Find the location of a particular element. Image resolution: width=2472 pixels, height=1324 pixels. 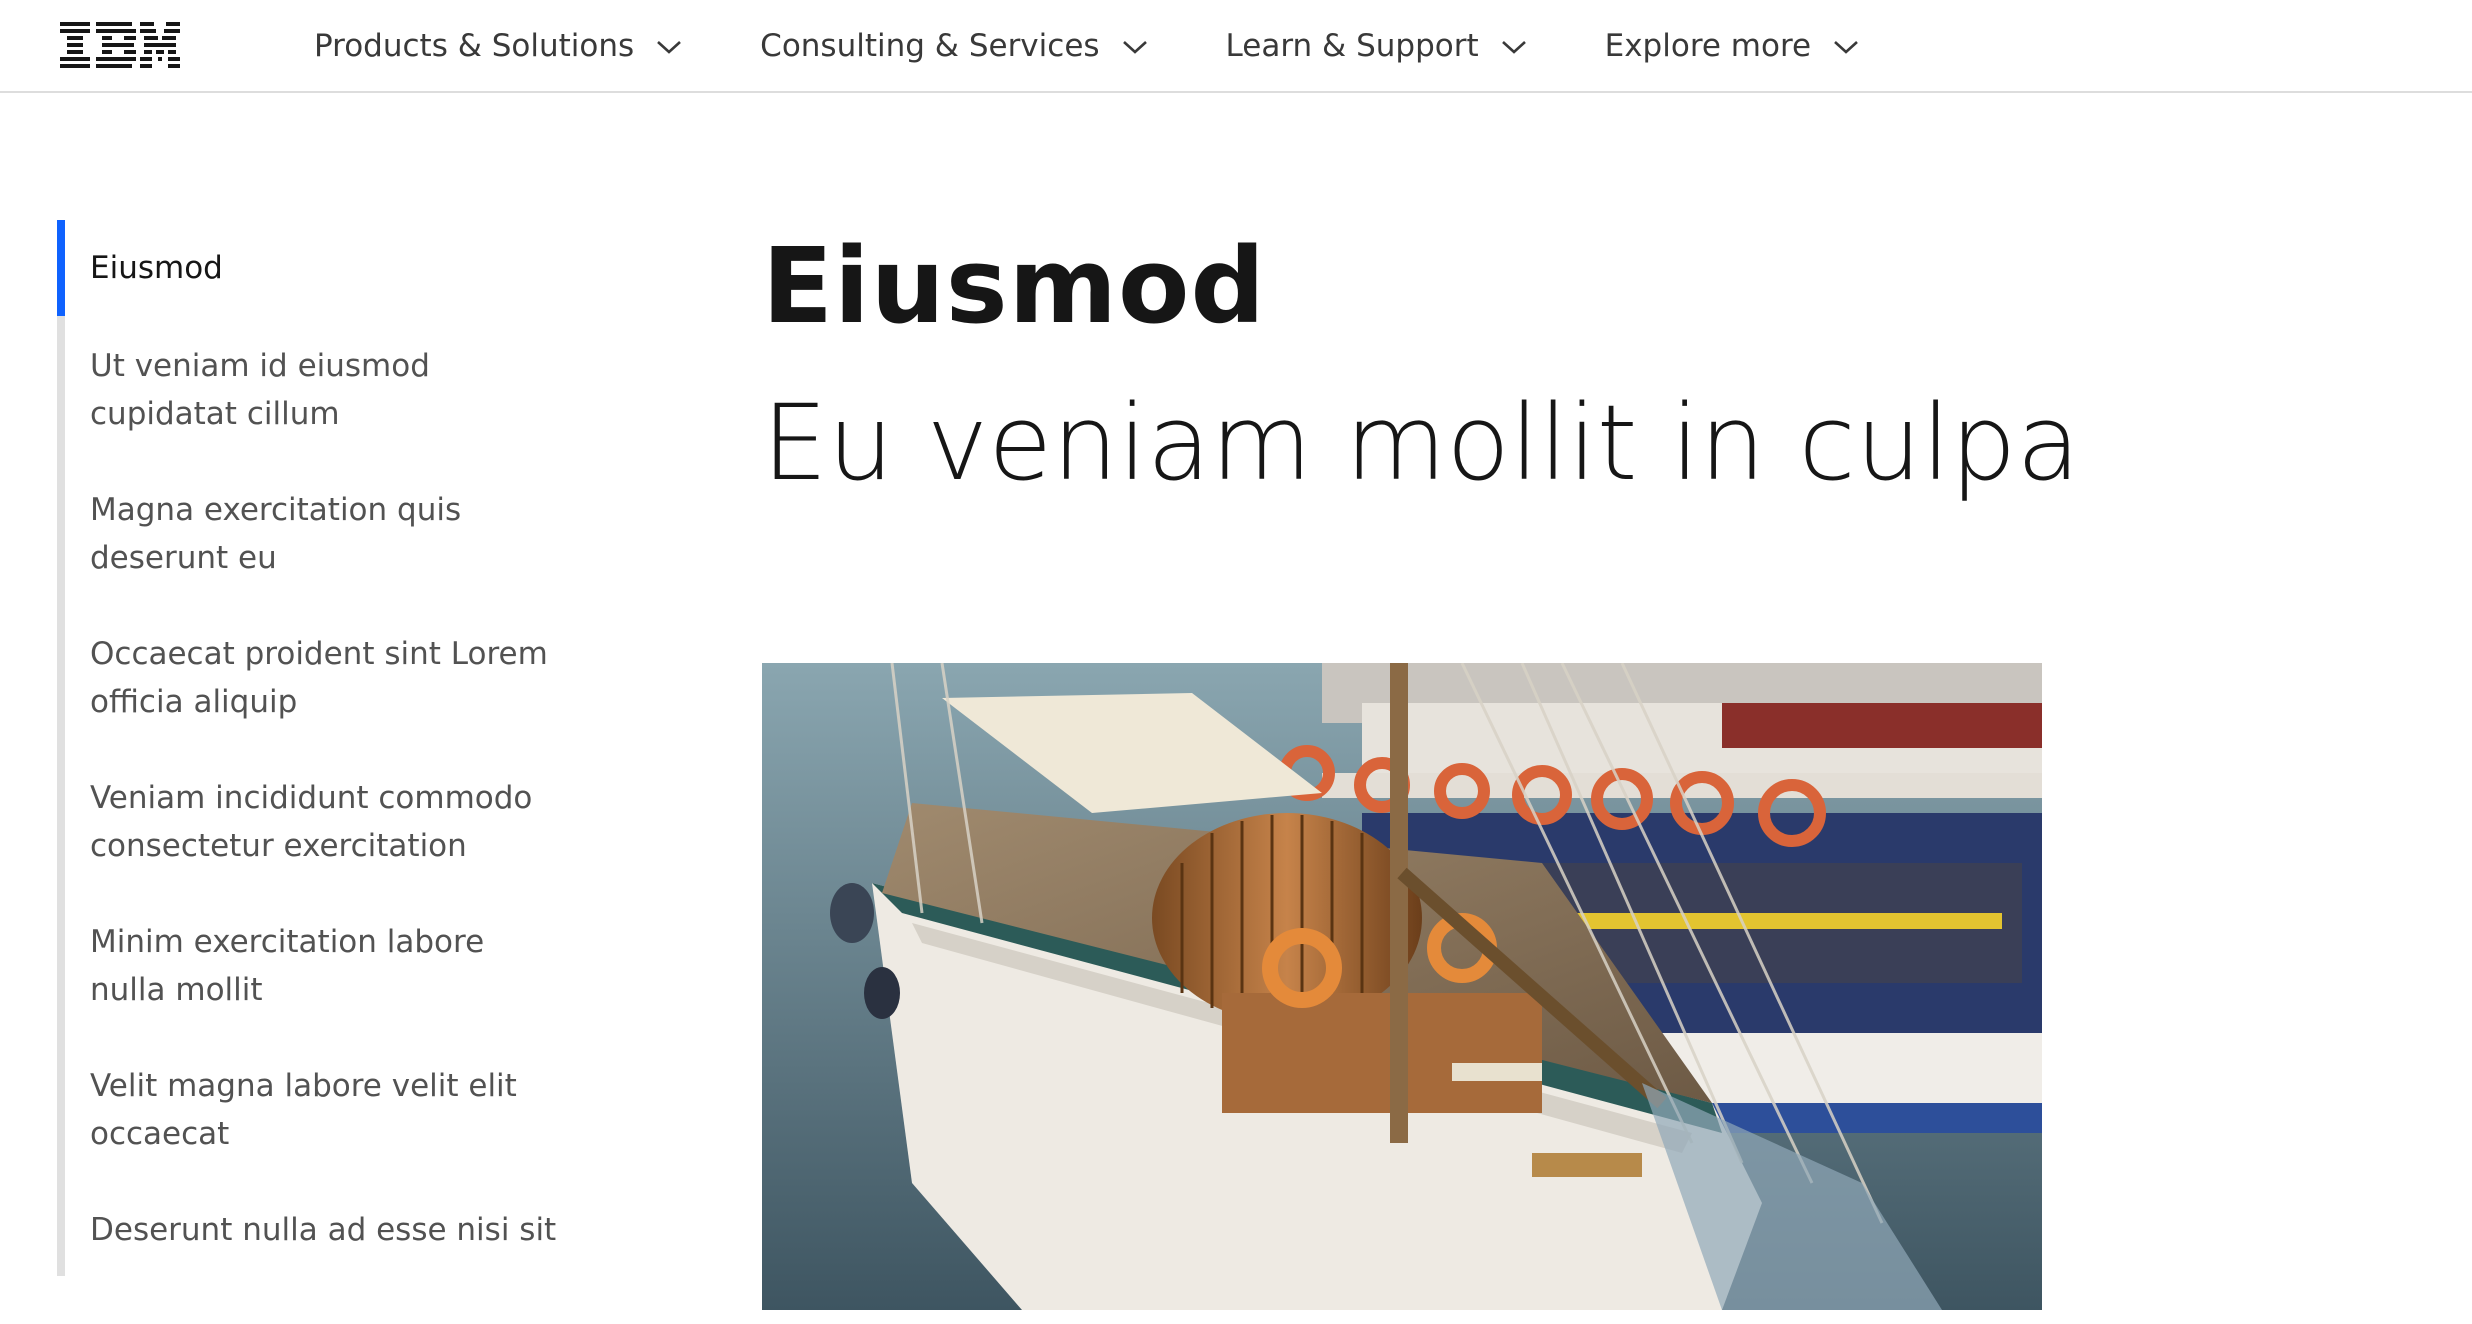

nav-label: Consulting & Services is located at coordinates (930, 45).